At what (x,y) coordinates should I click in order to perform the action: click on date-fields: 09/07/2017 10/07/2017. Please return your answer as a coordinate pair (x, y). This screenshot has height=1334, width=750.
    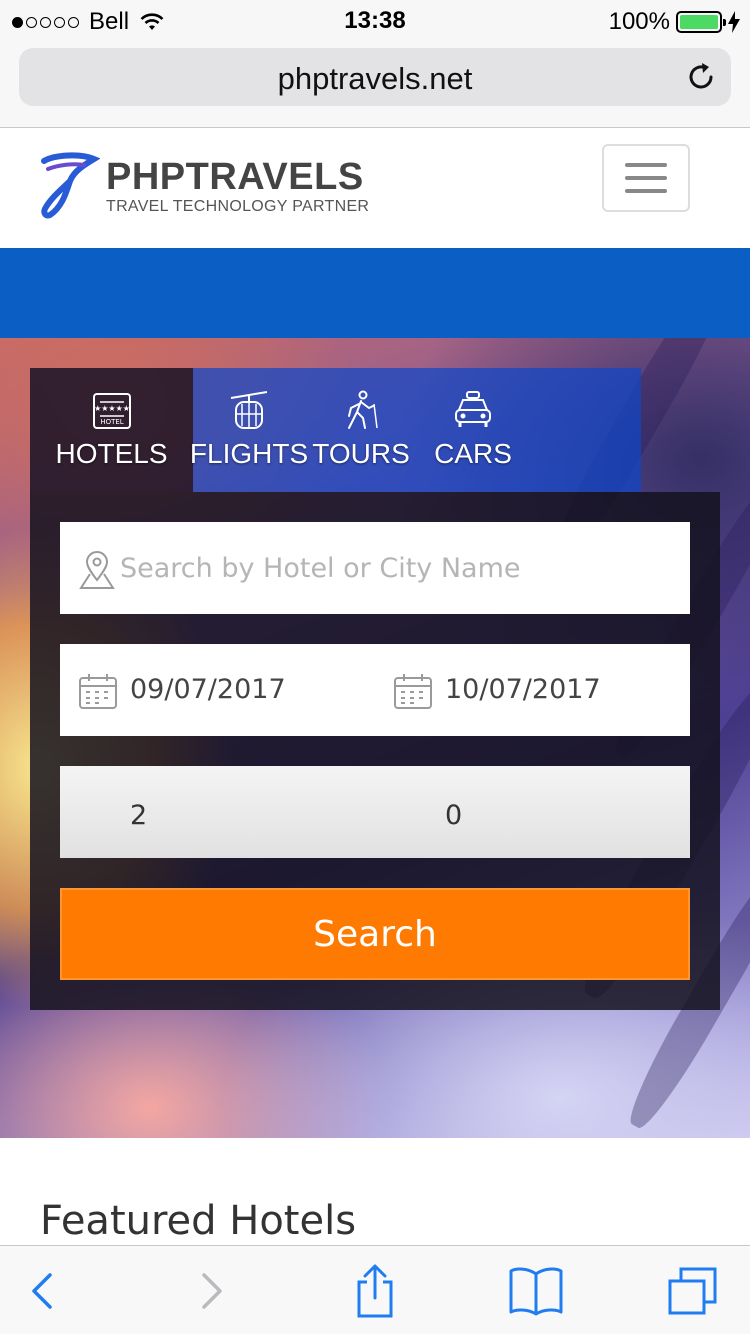
    Looking at the image, I should click on (375, 690).